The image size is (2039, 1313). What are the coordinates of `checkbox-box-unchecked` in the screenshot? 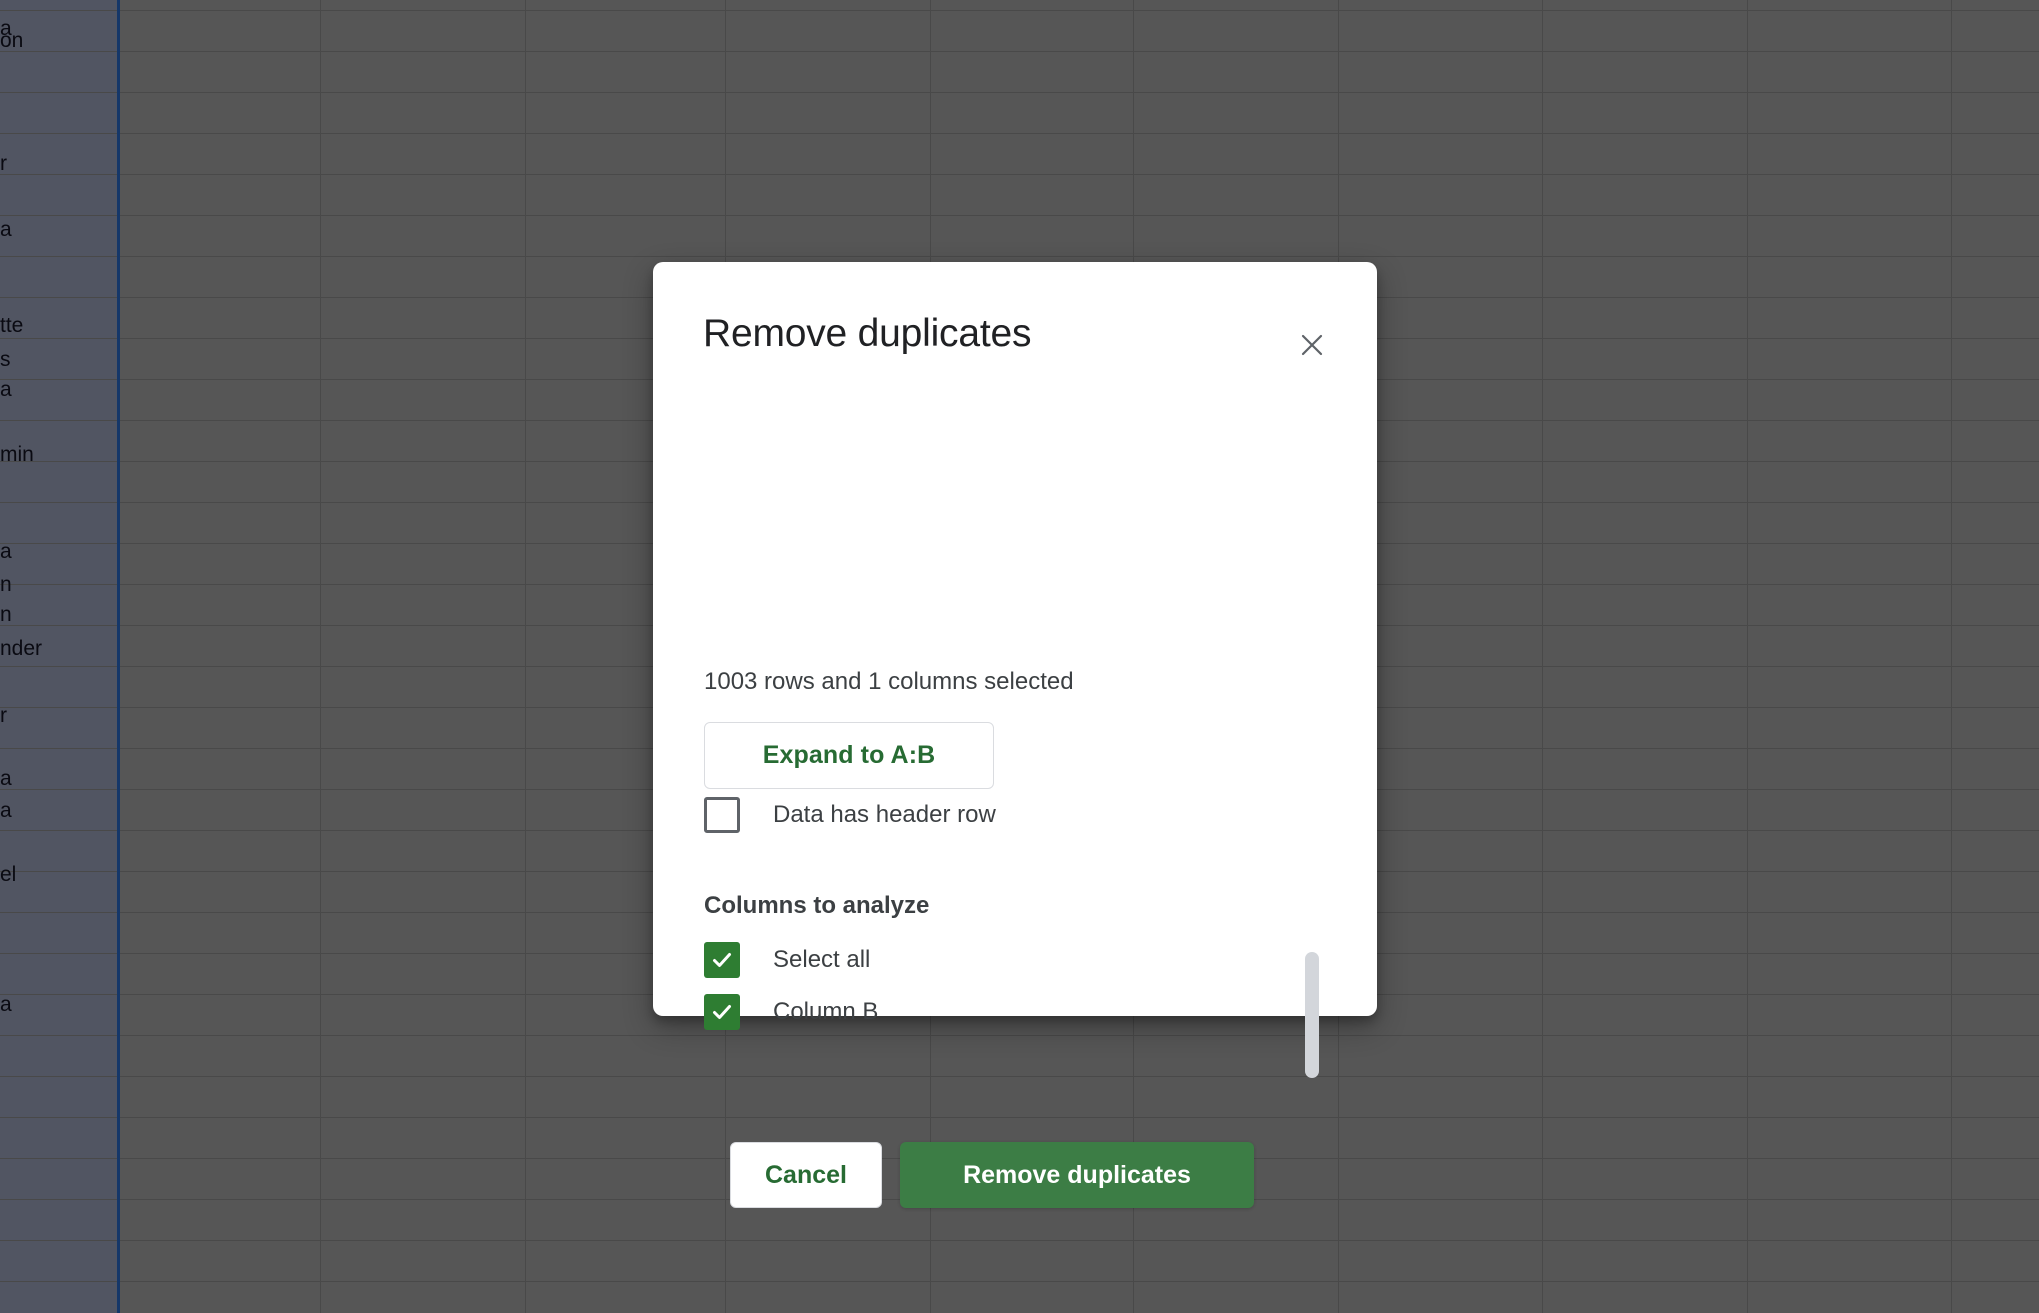 It's located at (722, 815).